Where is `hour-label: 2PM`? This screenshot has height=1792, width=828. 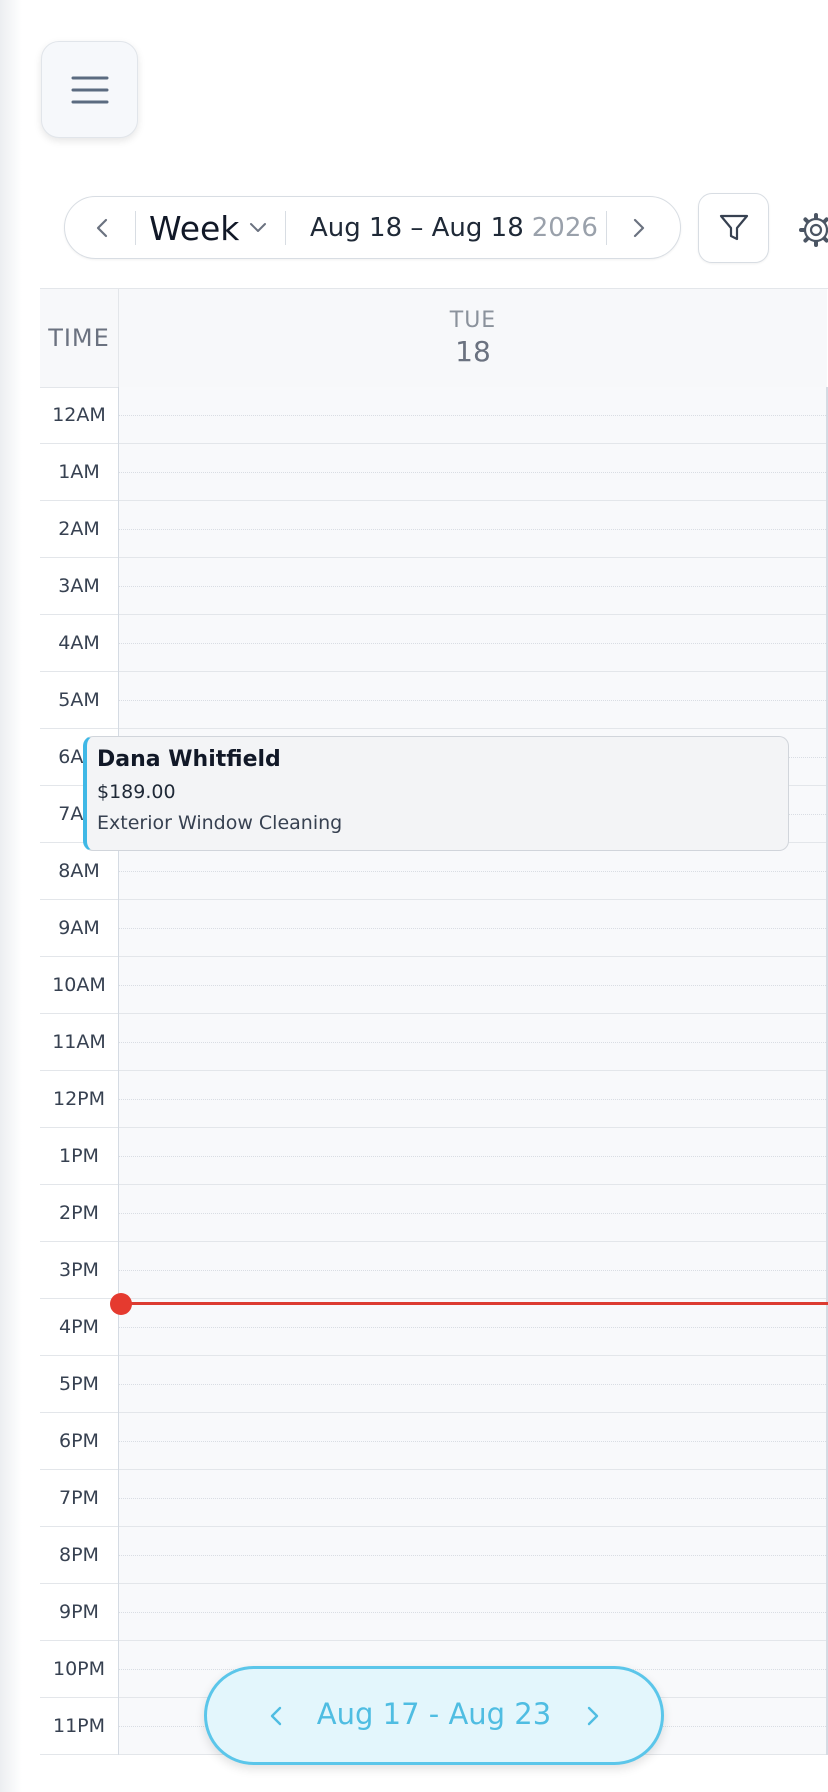 hour-label: 2PM is located at coordinates (79, 1213).